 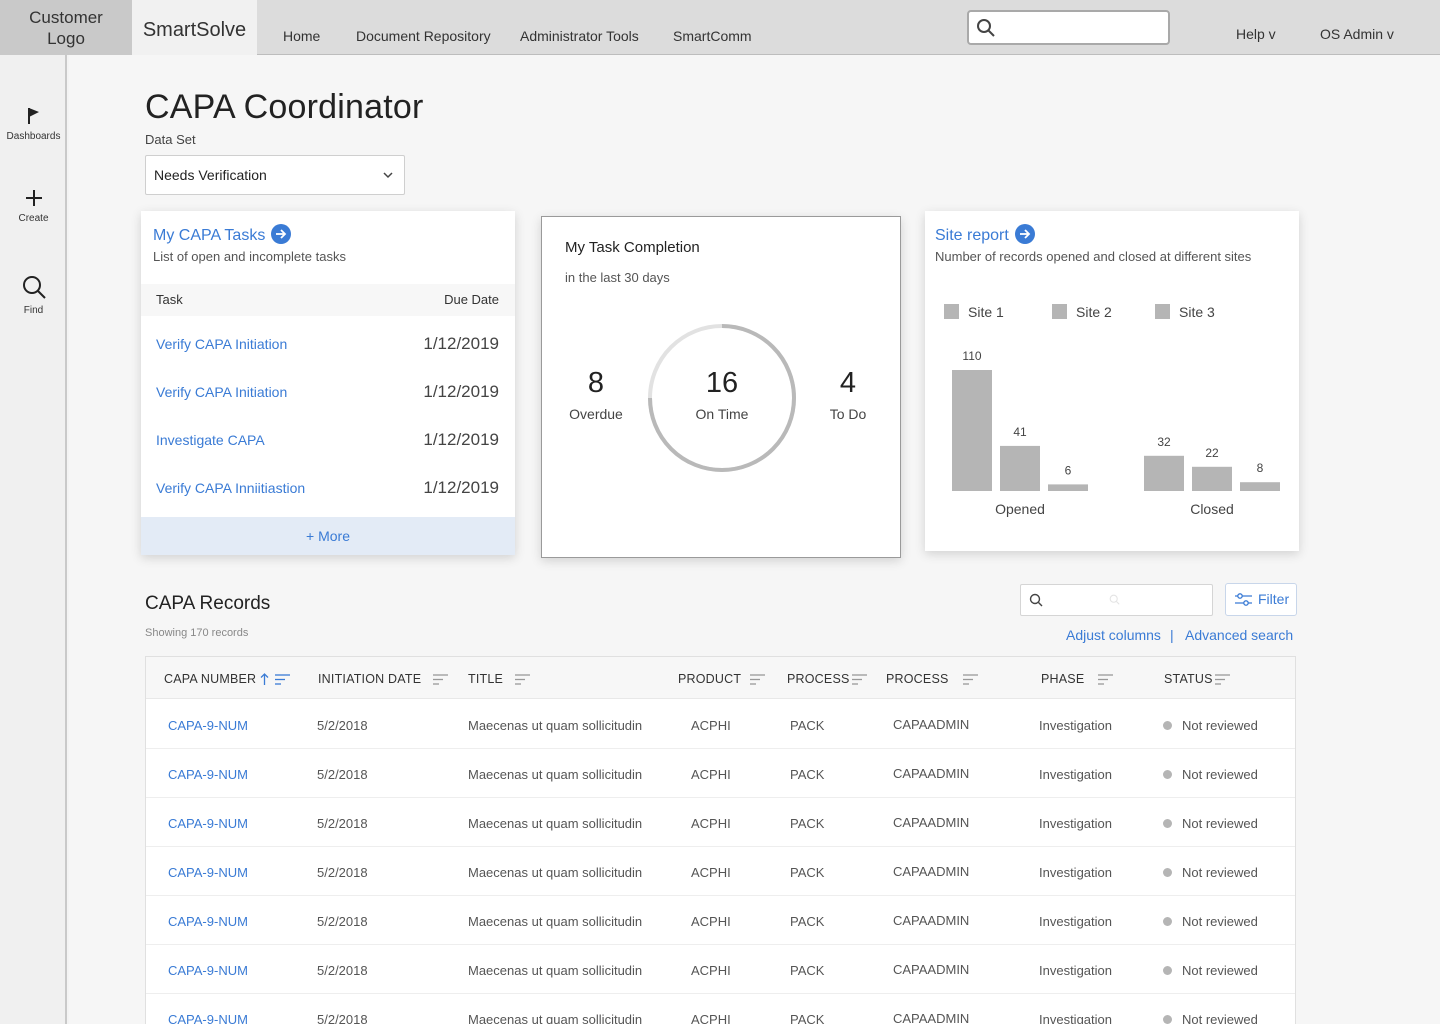 What do you see at coordinates (1212, 478) in the screenshot?
I see `bar-closed-site2` at bounding box center [1212, 478].